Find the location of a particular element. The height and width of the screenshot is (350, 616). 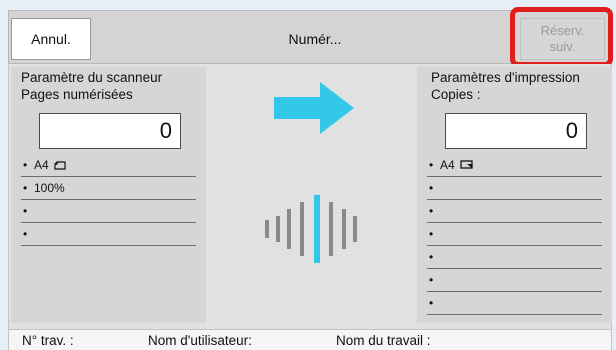

paper-orientation-icon is located at coordinates (60, 165).